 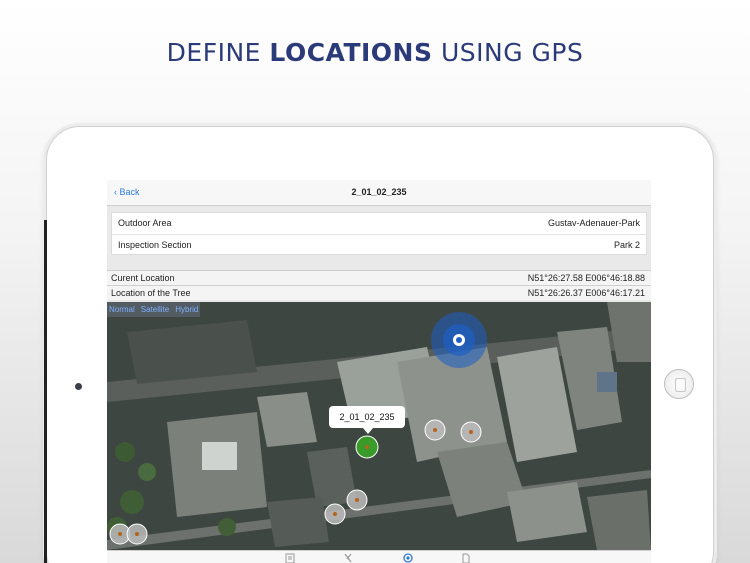 I want to click on map-type-satellite: Satellite, so click(x=155, y=309).